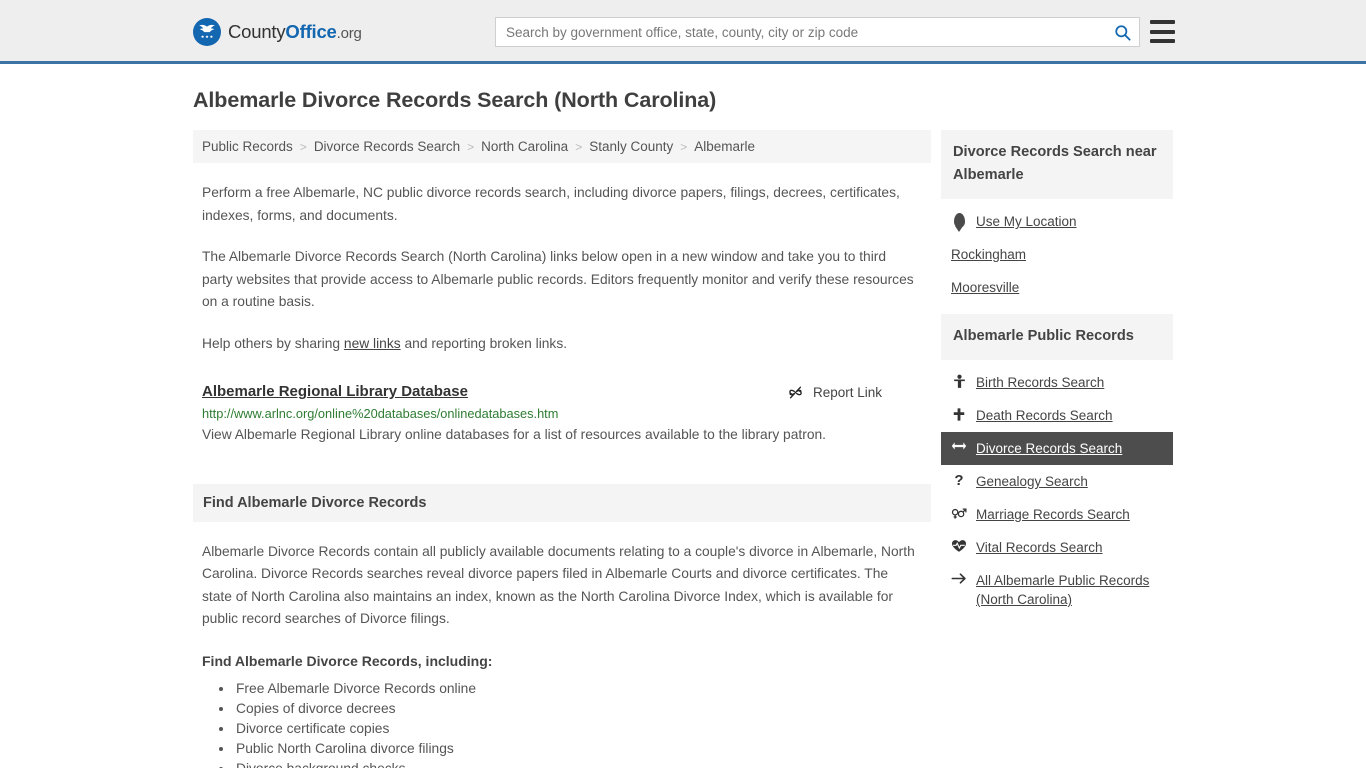 The width and height of the screenshot is (1366, 768). What do you see at coordinates (959, 546) in the screenshot?
I see `heartbeat-icon` at bounding box center [959, 546].